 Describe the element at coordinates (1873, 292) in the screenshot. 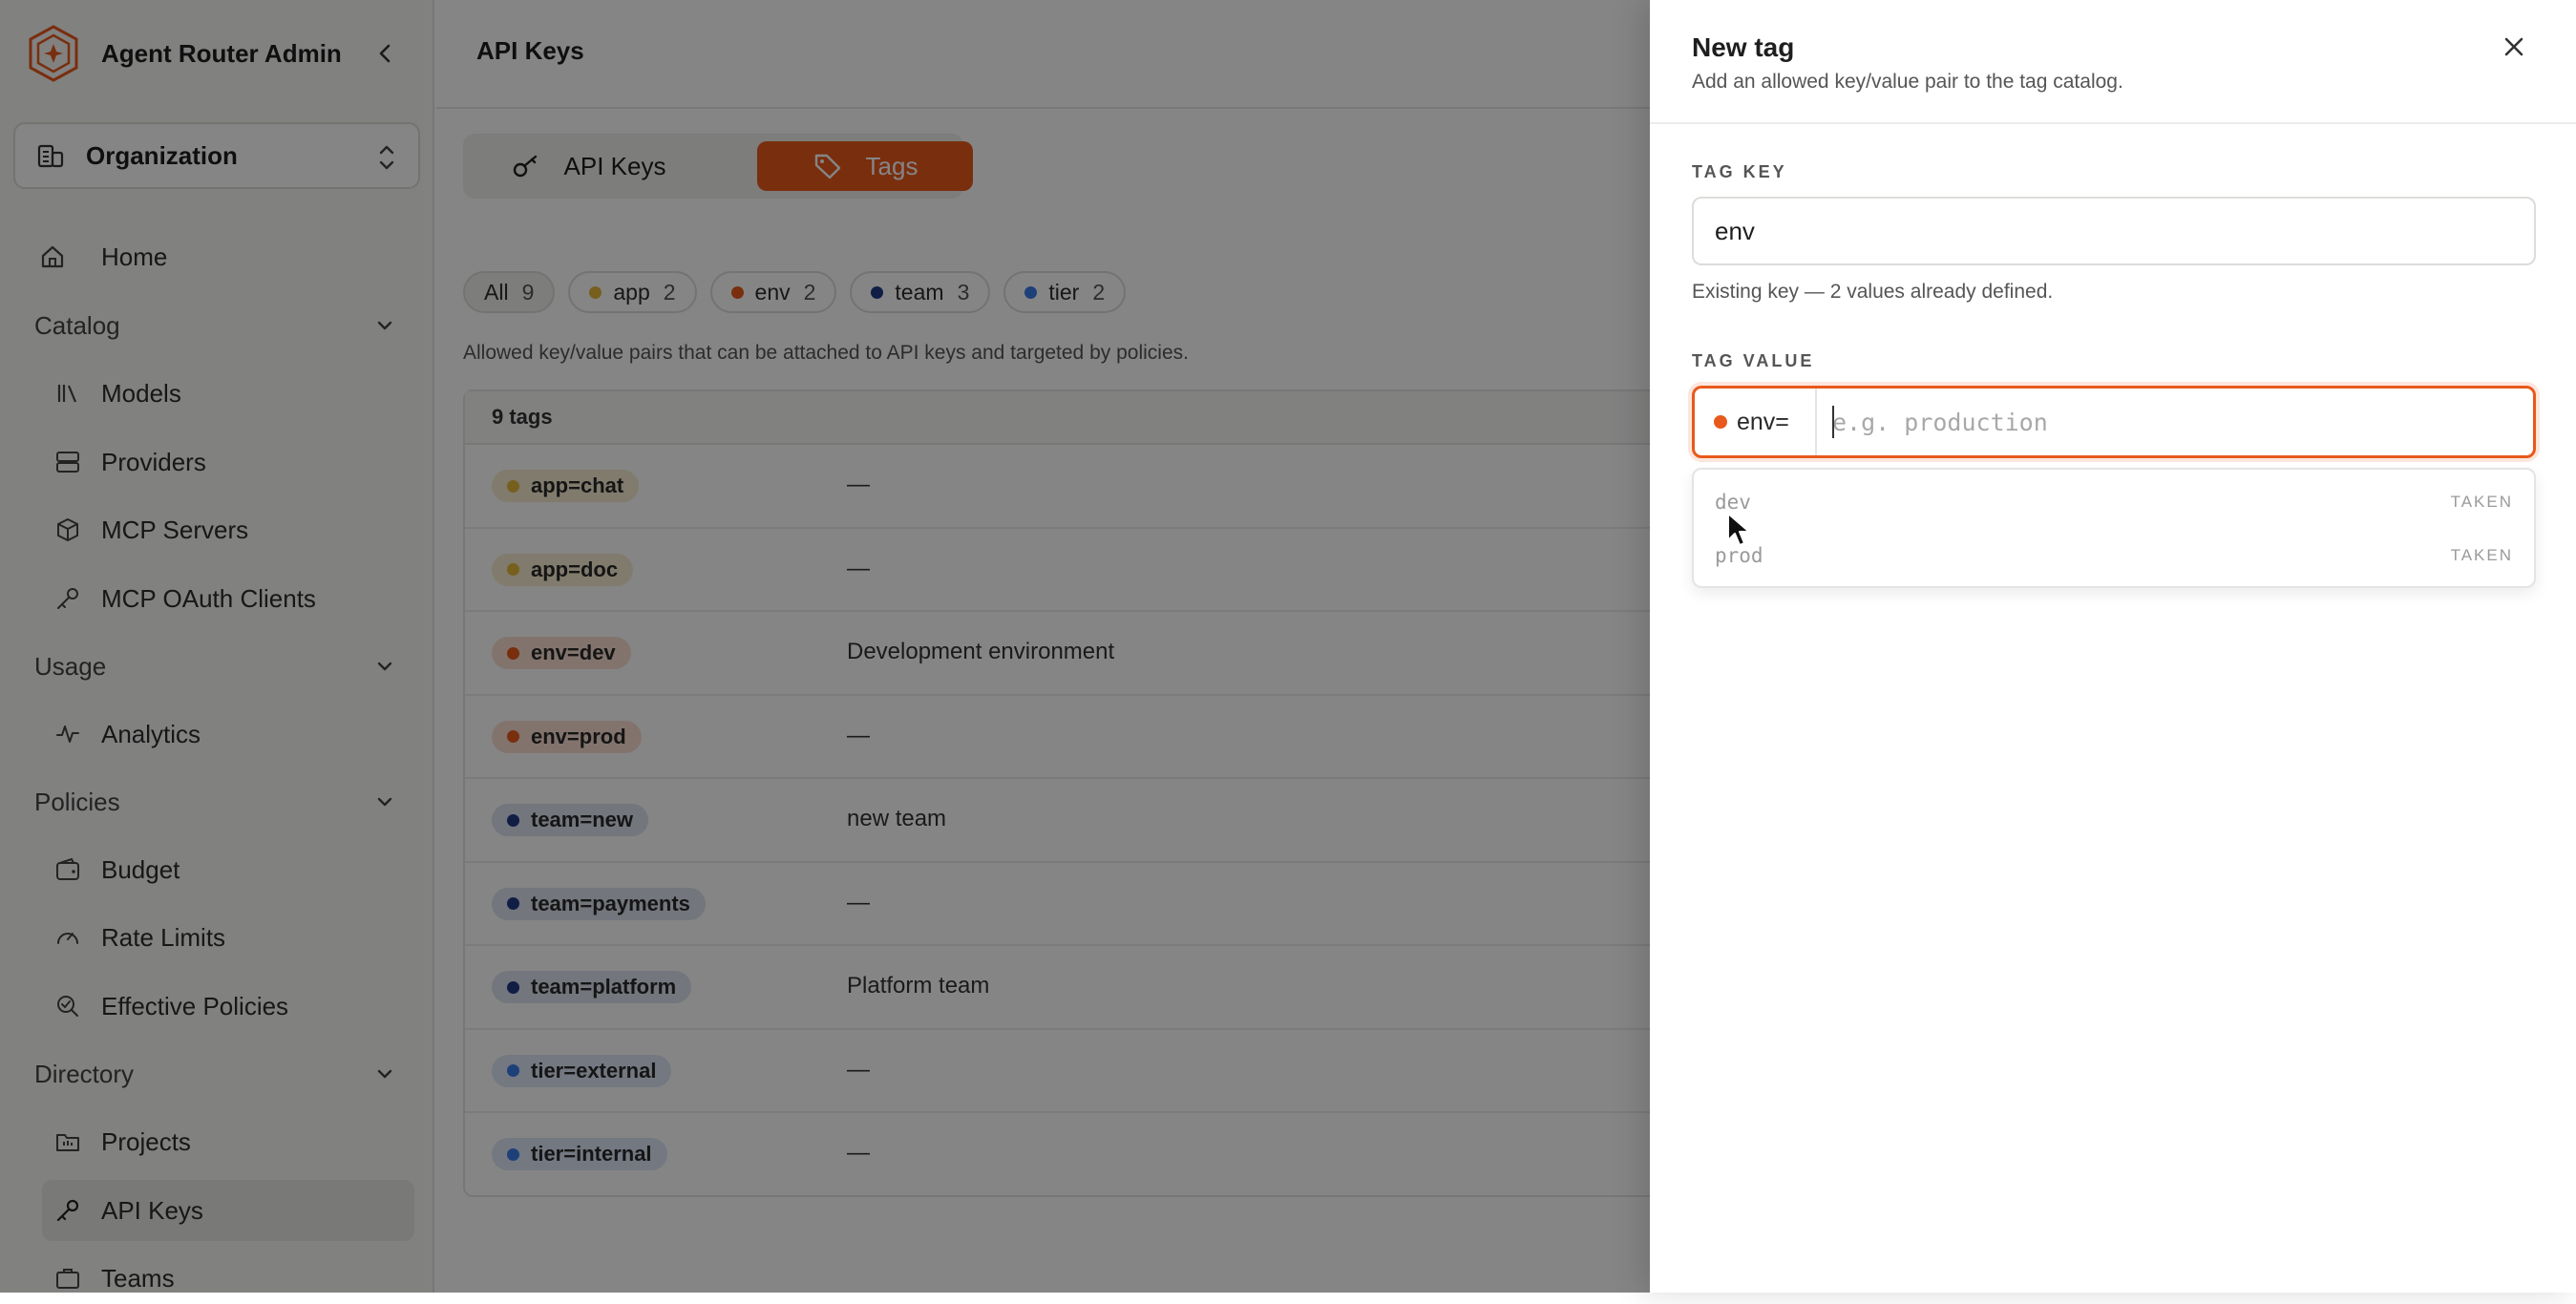

I see `tag-key-hint: Existing key — 2 values already defined.` at that location.